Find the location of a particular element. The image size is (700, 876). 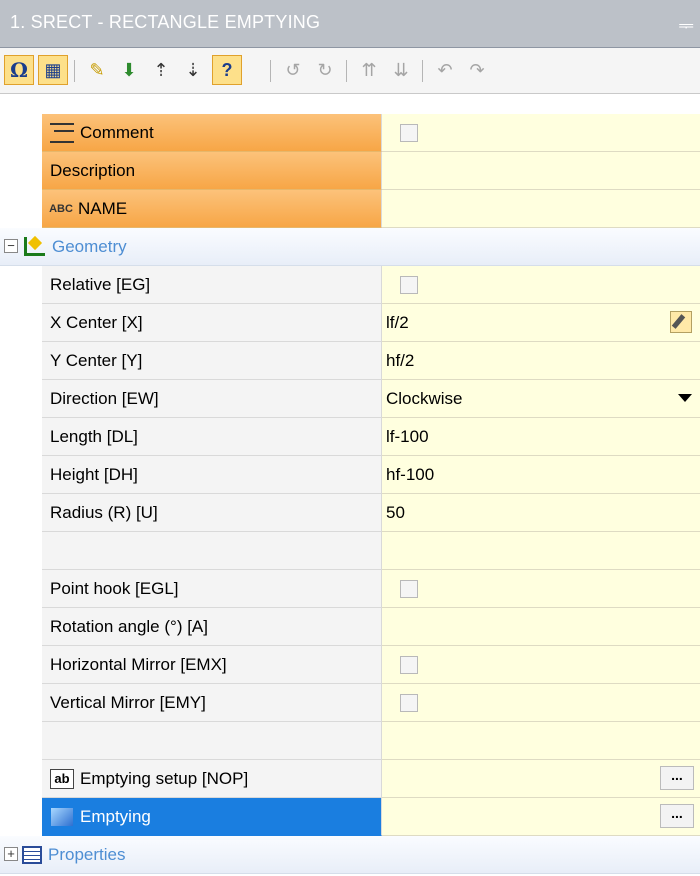

section-properties: + Properties is located at coordinates (350, 855).